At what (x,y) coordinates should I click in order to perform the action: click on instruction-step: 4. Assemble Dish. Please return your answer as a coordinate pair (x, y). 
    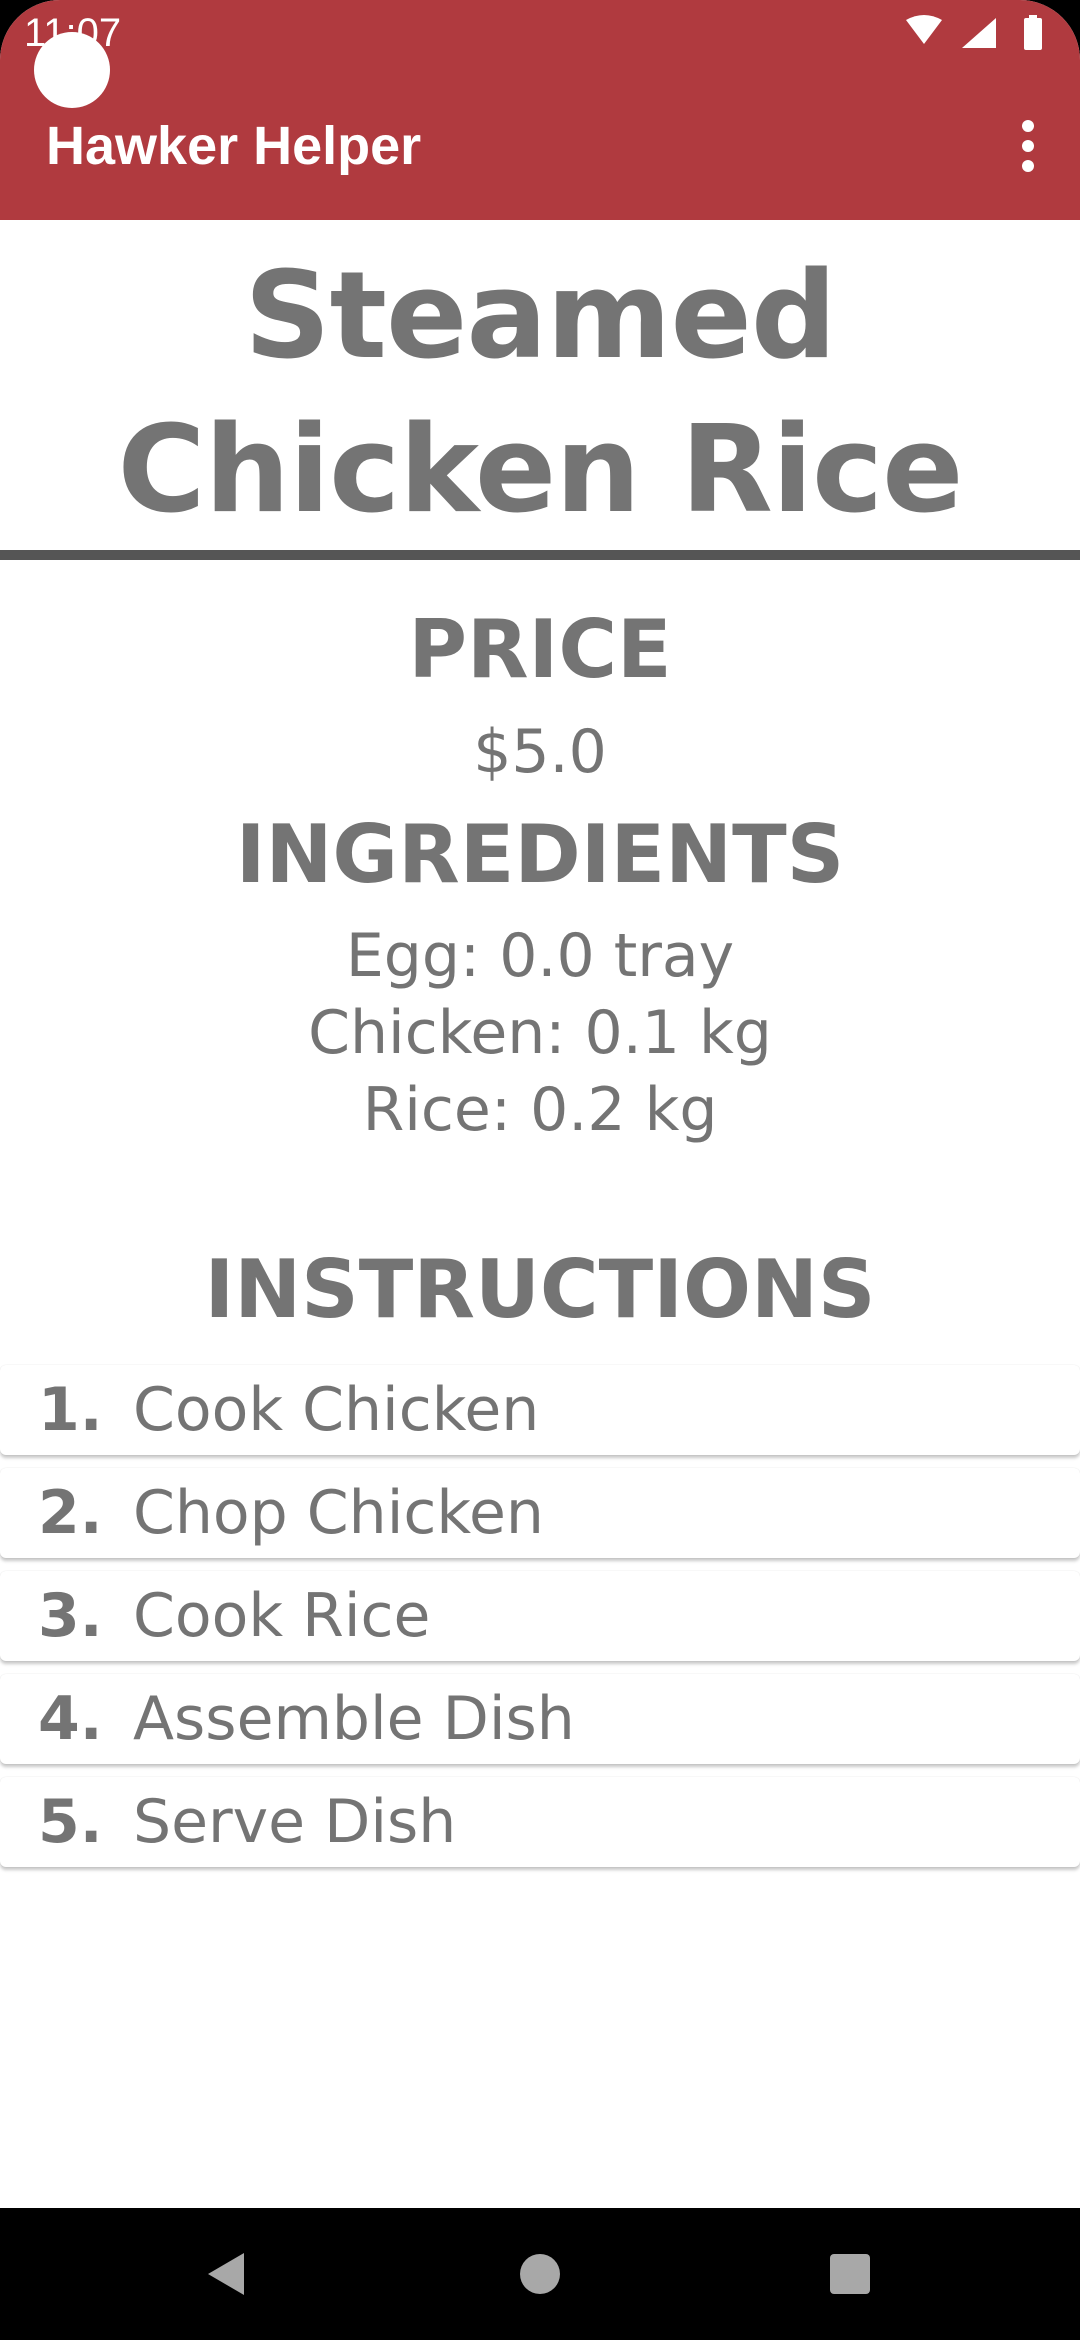
    Looking at the image, I should click on (540, 1719).